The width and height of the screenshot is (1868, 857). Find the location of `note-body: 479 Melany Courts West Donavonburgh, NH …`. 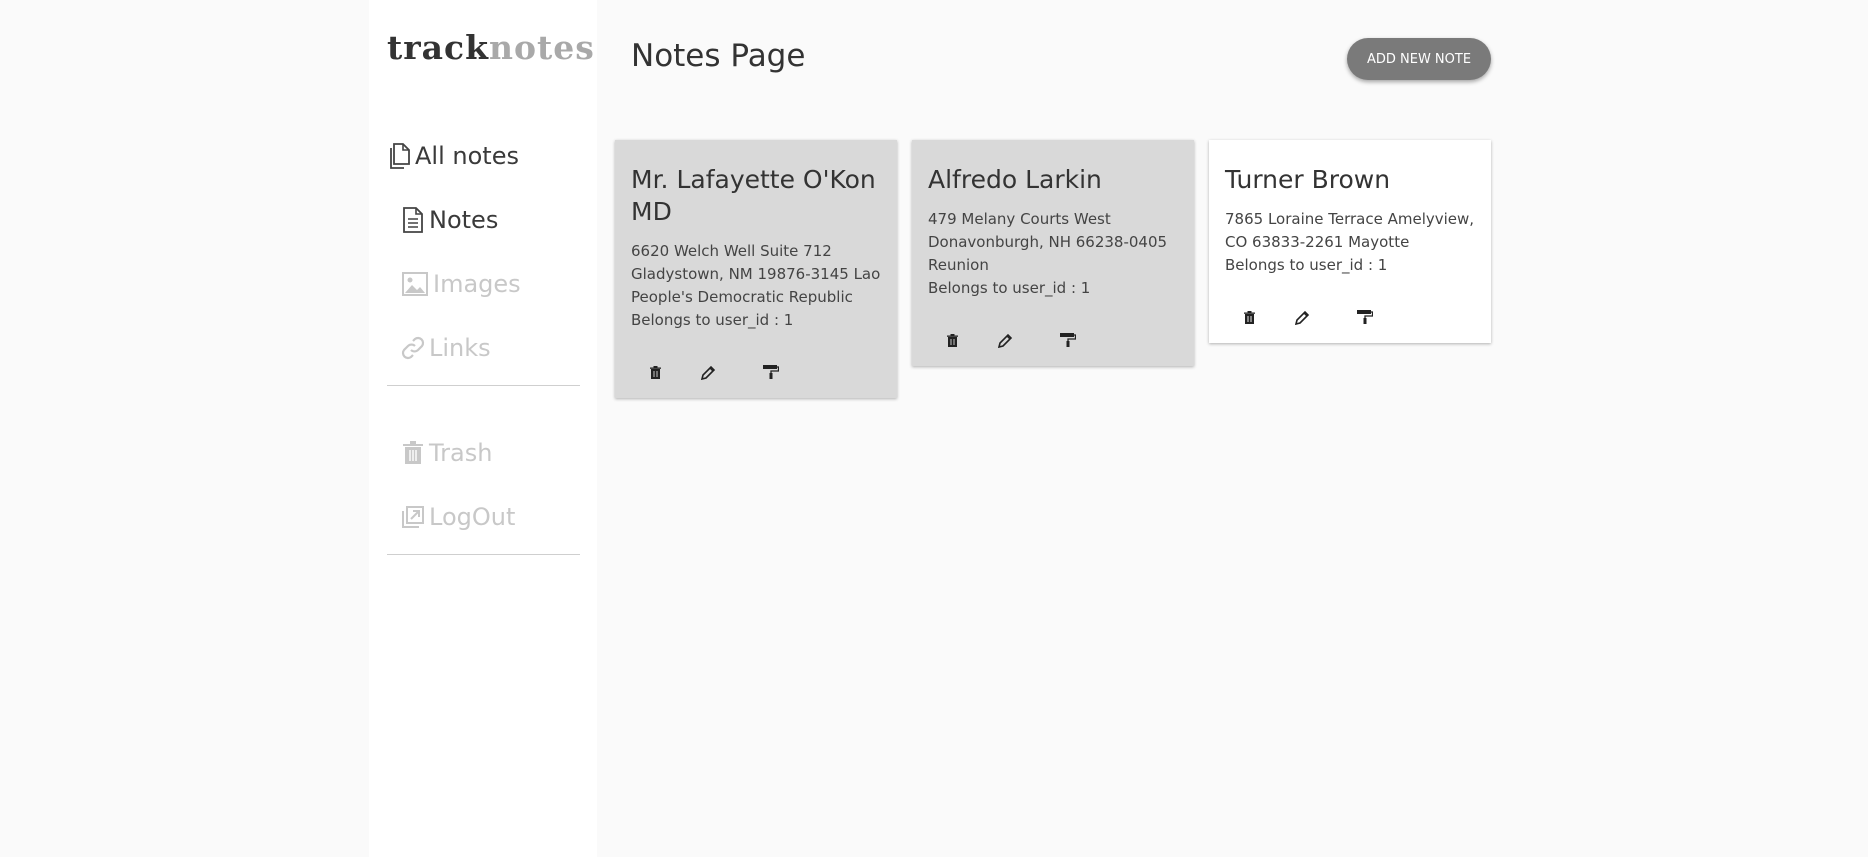

note-body: 479 Melany Courts West Donavonburgh, NH … is located at coordinates (1053, 254).